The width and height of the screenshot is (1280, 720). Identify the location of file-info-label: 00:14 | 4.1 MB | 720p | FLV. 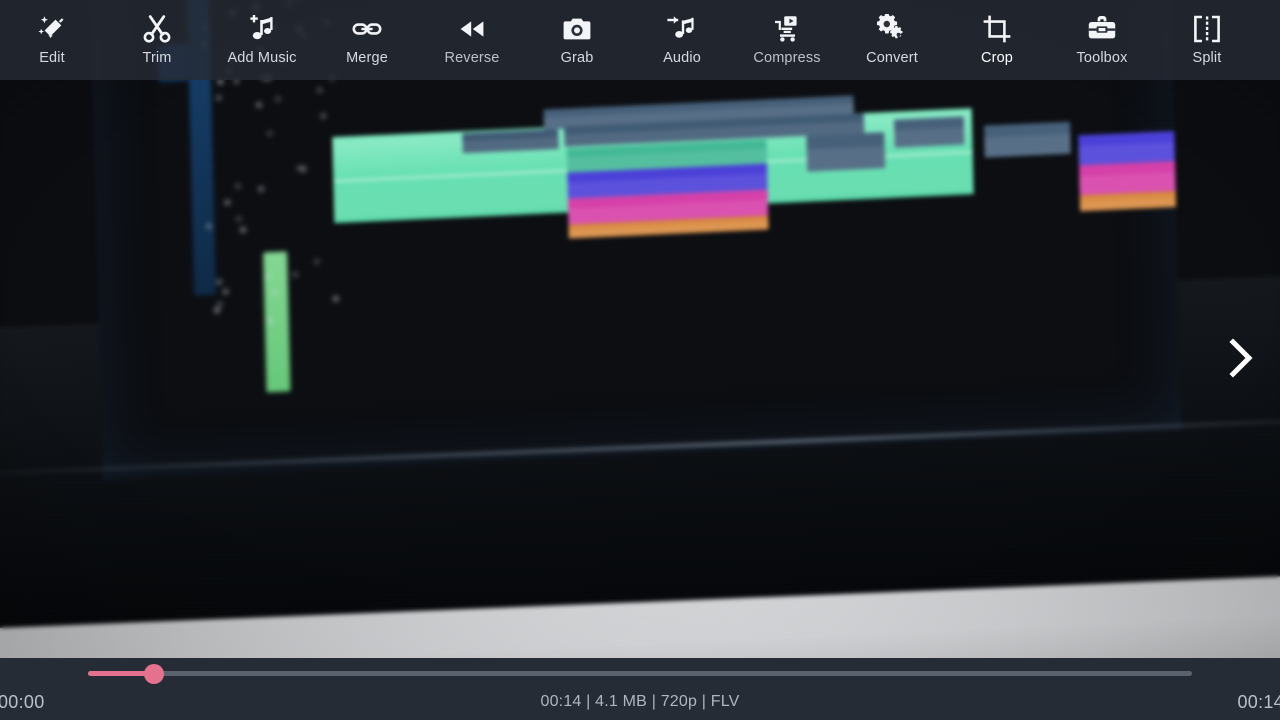
(640, 701).